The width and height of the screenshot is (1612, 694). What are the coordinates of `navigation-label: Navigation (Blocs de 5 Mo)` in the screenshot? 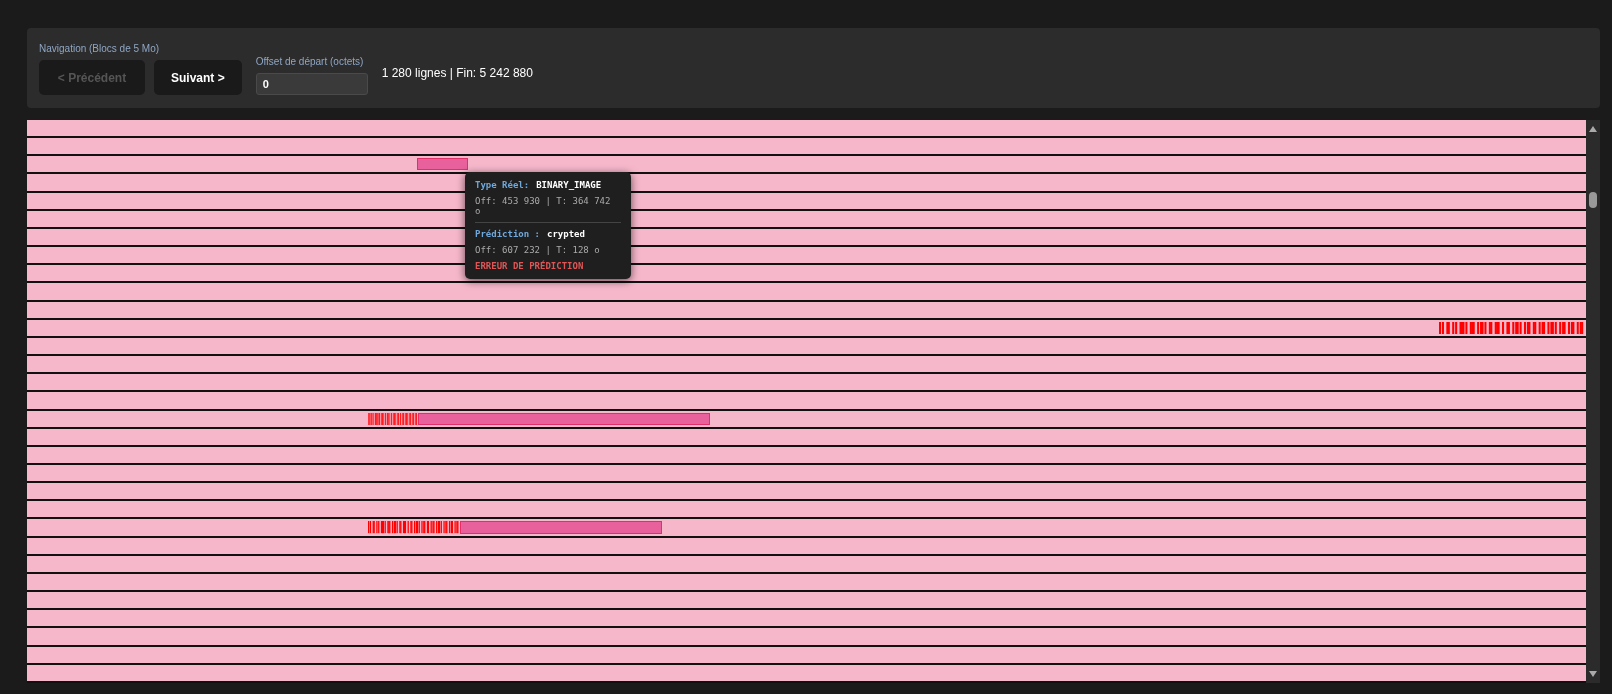 It's located at (100, 48).